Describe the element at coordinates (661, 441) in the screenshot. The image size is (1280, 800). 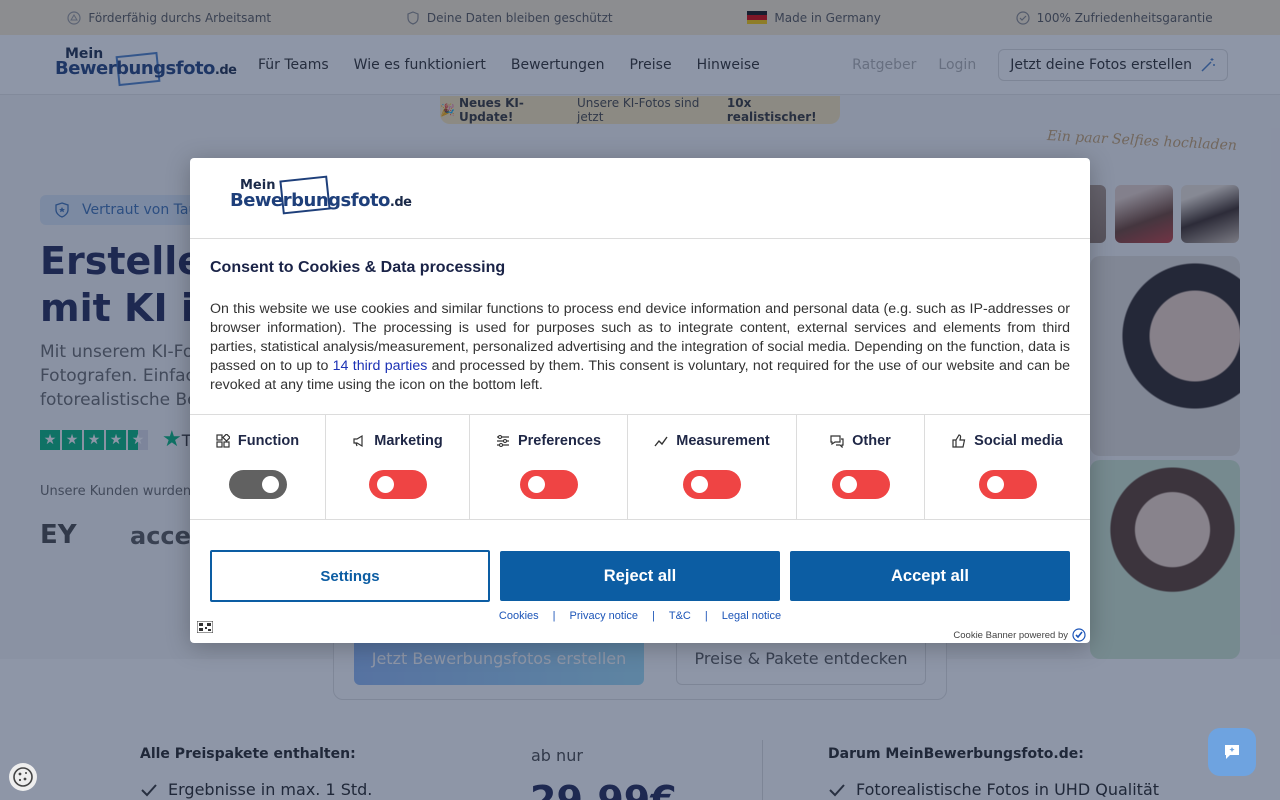
I see `chart-icon` at that location.